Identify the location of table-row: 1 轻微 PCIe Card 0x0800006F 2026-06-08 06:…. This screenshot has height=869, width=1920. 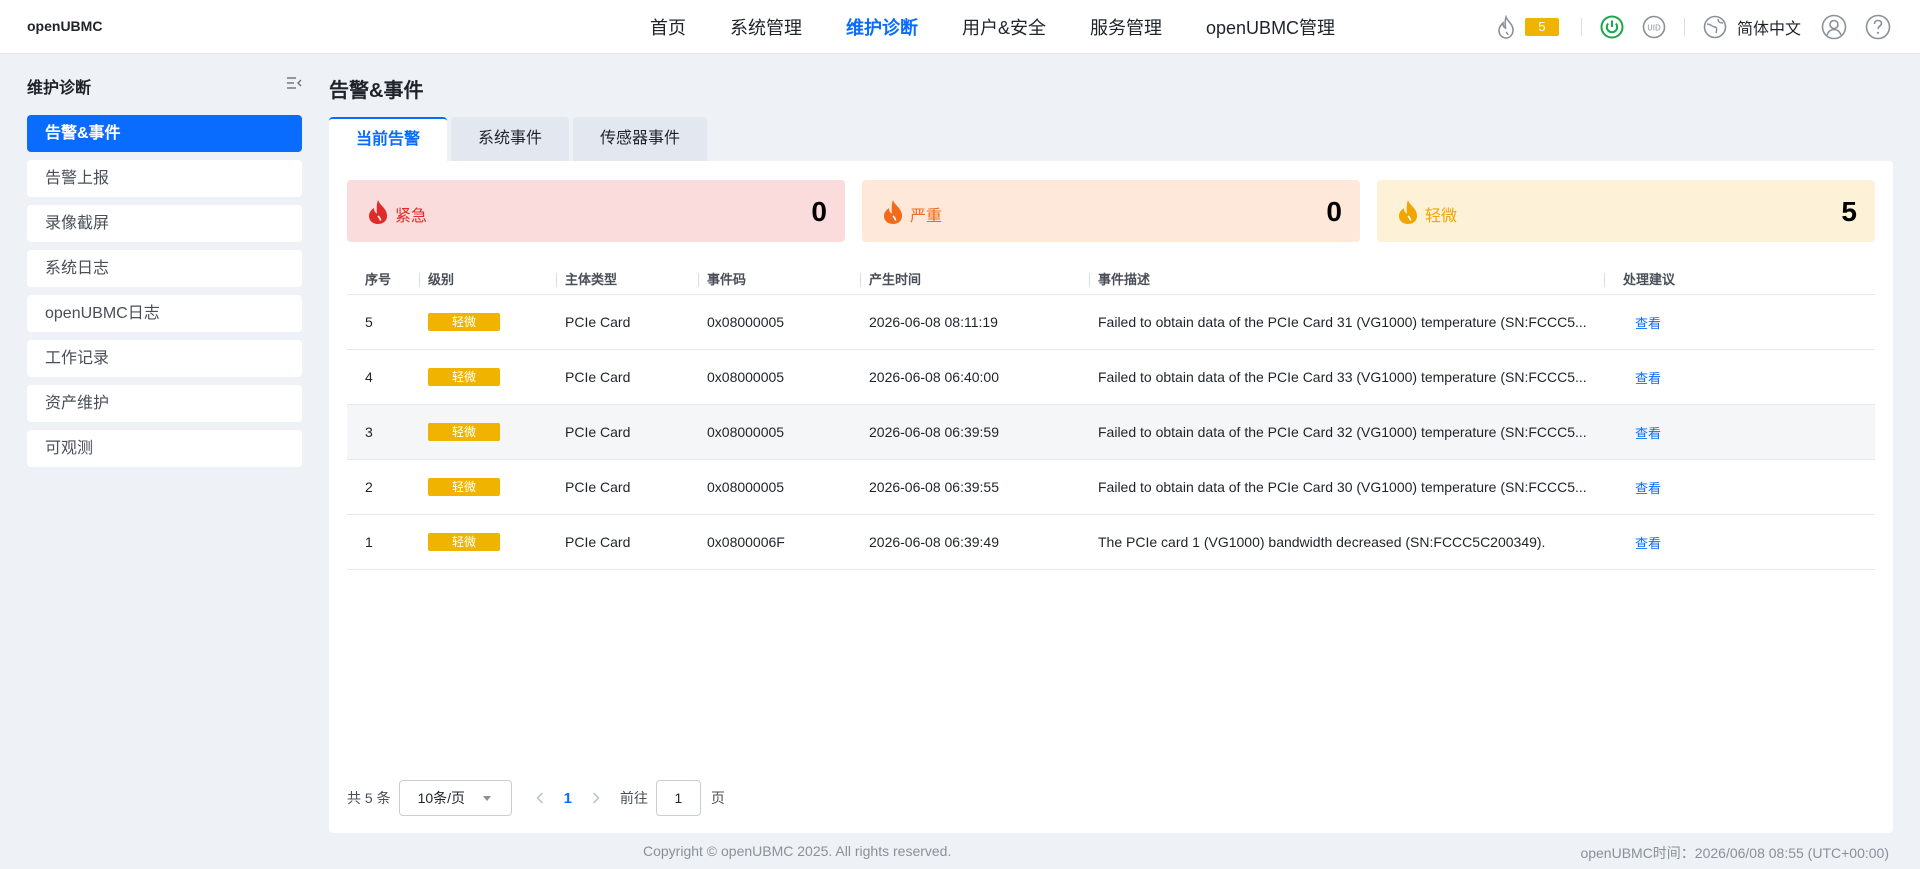
(1111, 542).